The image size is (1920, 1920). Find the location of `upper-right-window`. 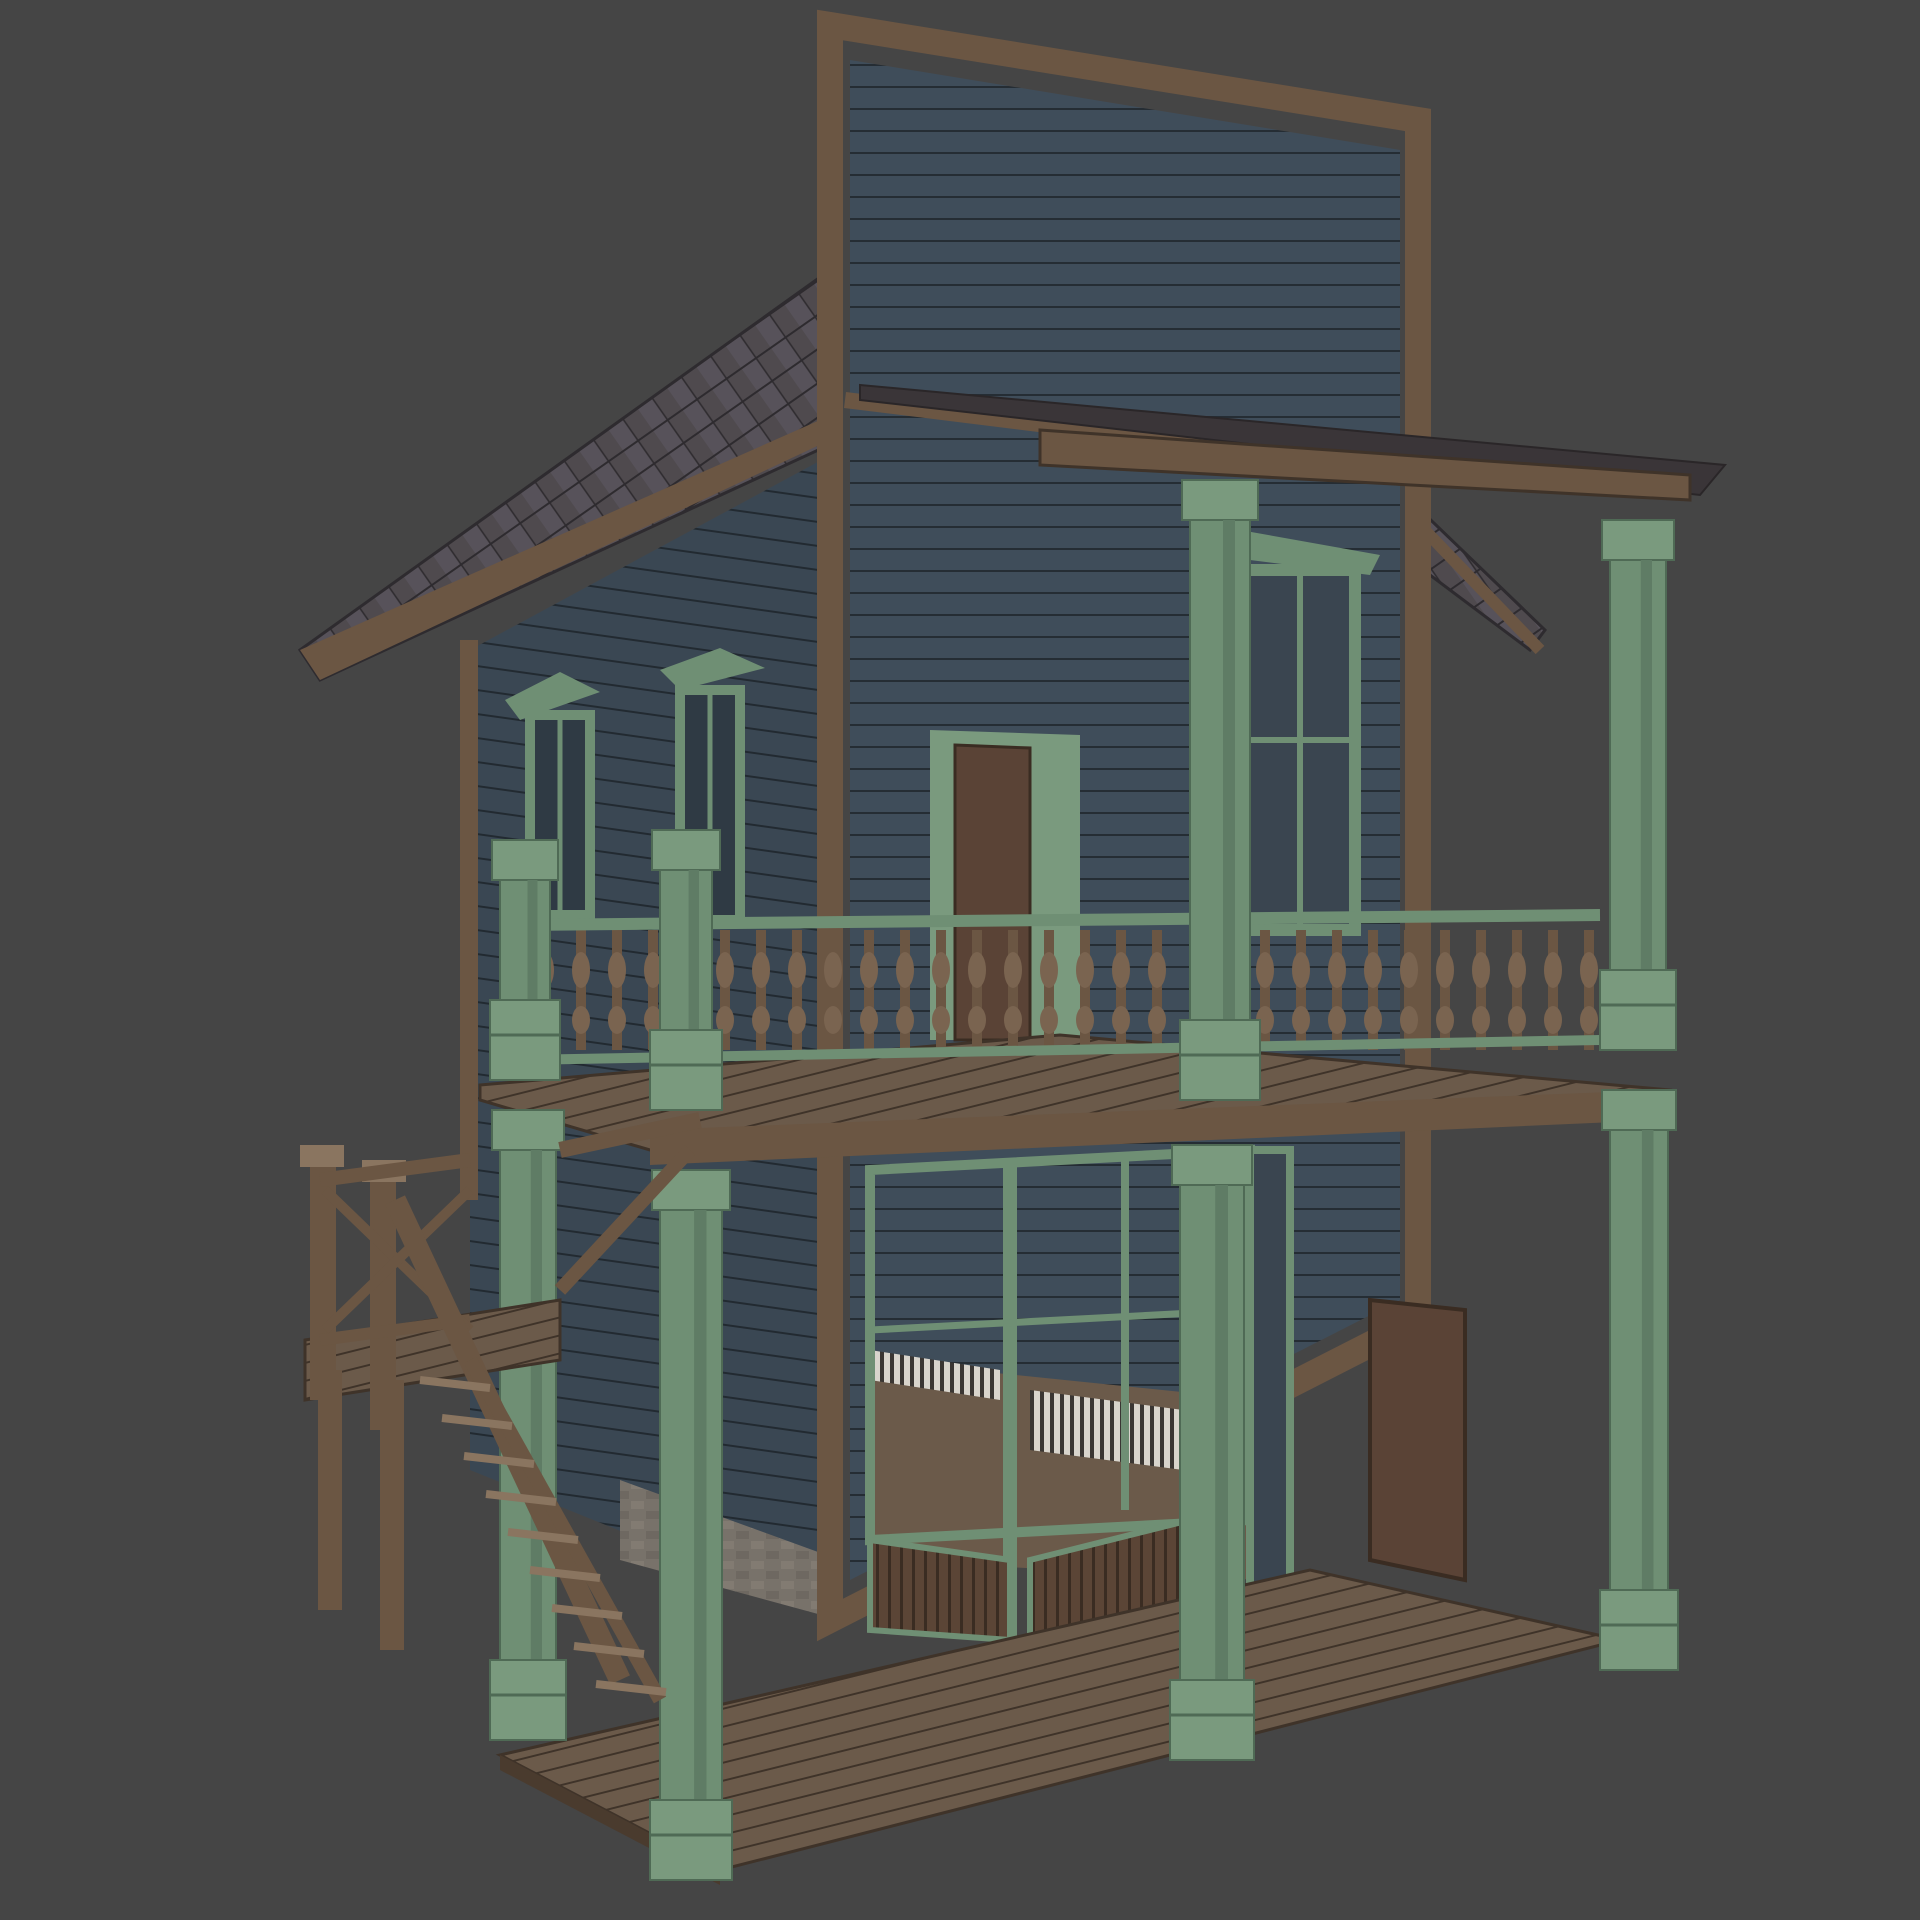

upper-right-window is located at coordinates (1309, 733).